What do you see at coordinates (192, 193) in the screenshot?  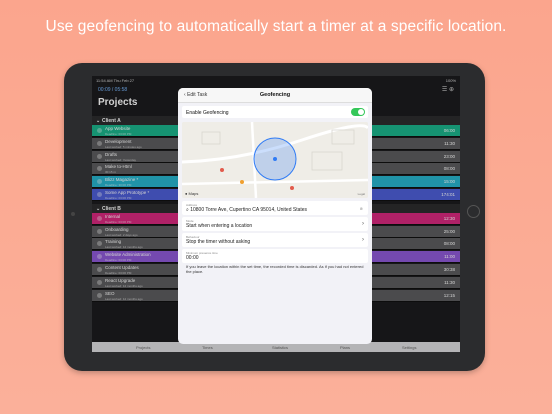 I see `maps-attribution: ● Maps` at bounding box center [192, 193].